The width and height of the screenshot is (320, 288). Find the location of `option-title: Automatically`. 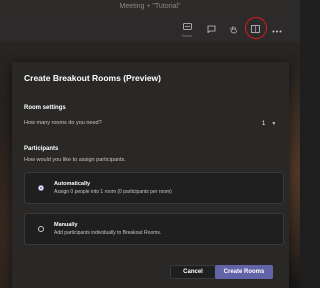

option-title: Automatically is located at coordinates (72, 184).